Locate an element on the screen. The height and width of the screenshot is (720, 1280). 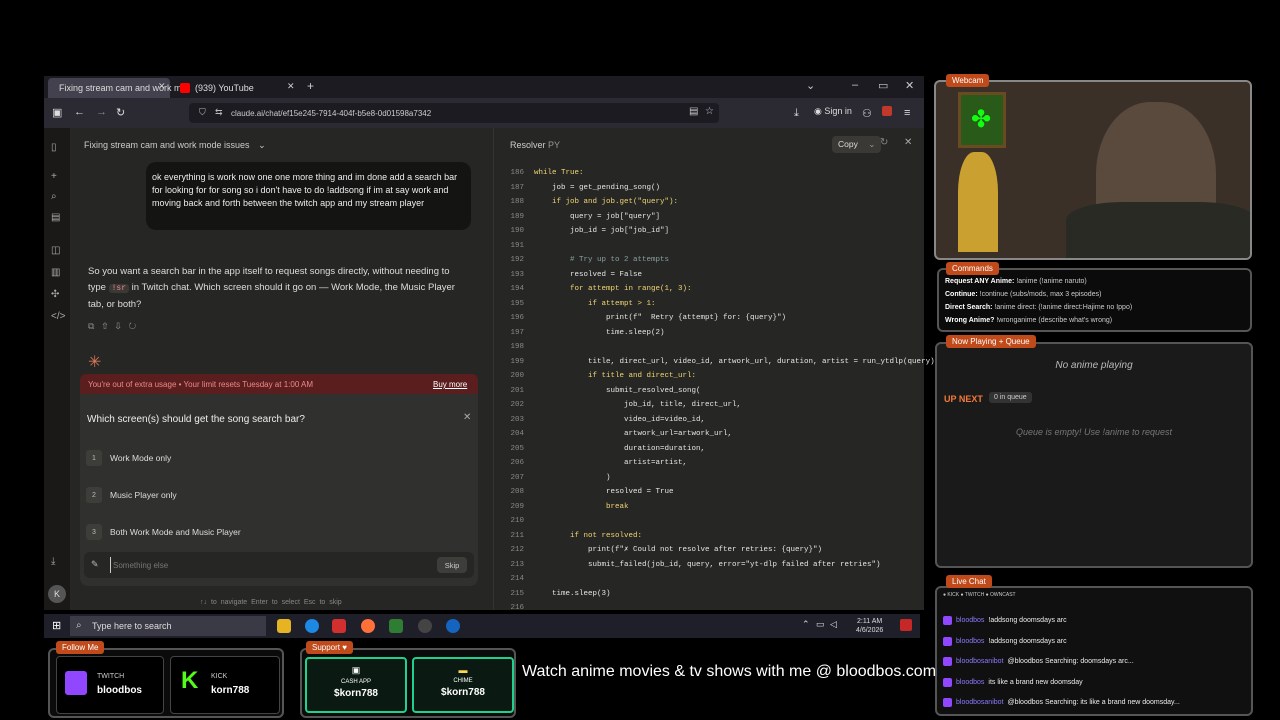
site-info-icon: ⛉ is located at coordinates (202, 112).